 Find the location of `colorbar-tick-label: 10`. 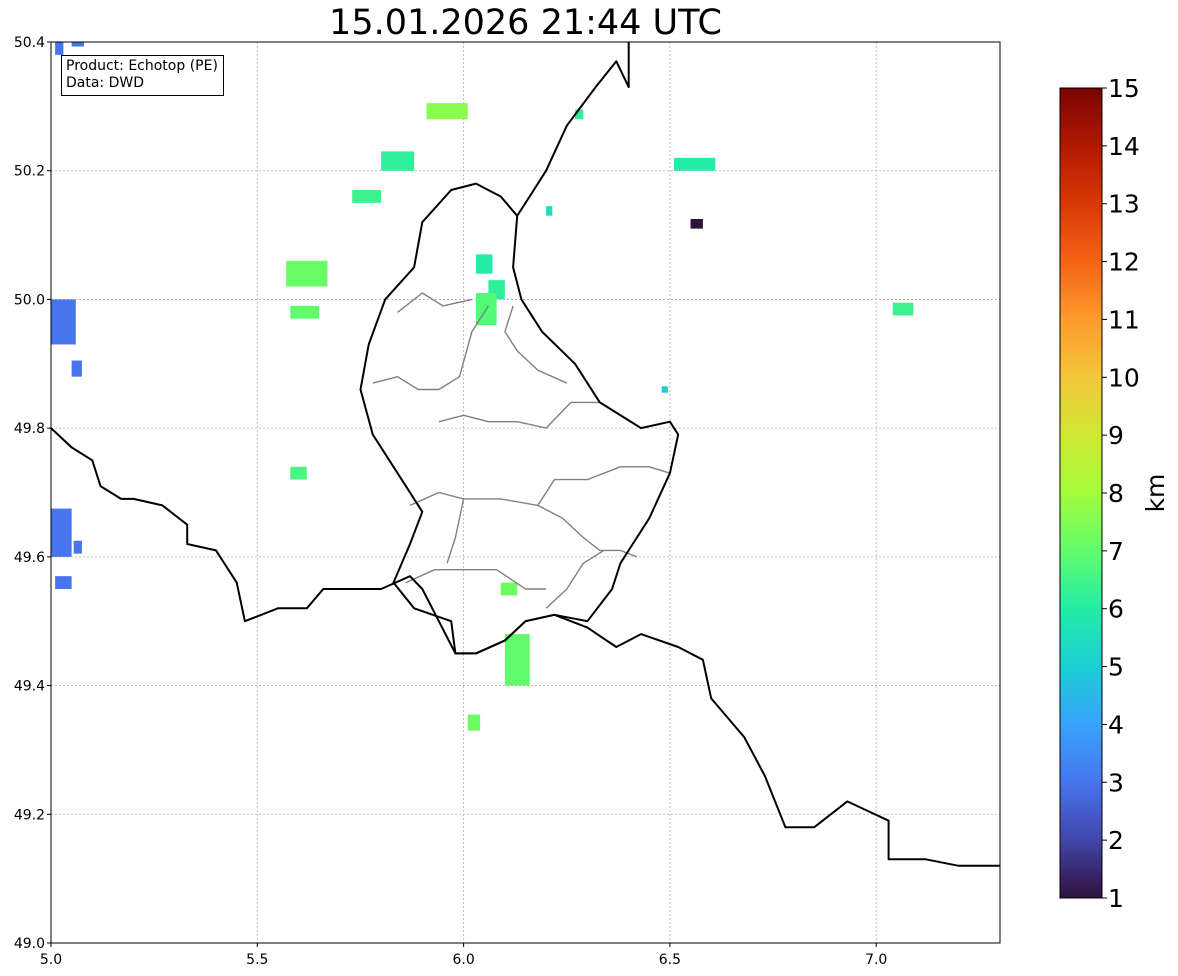

colorbar-tick-label: 10 is located at coordinates (1124, 377).